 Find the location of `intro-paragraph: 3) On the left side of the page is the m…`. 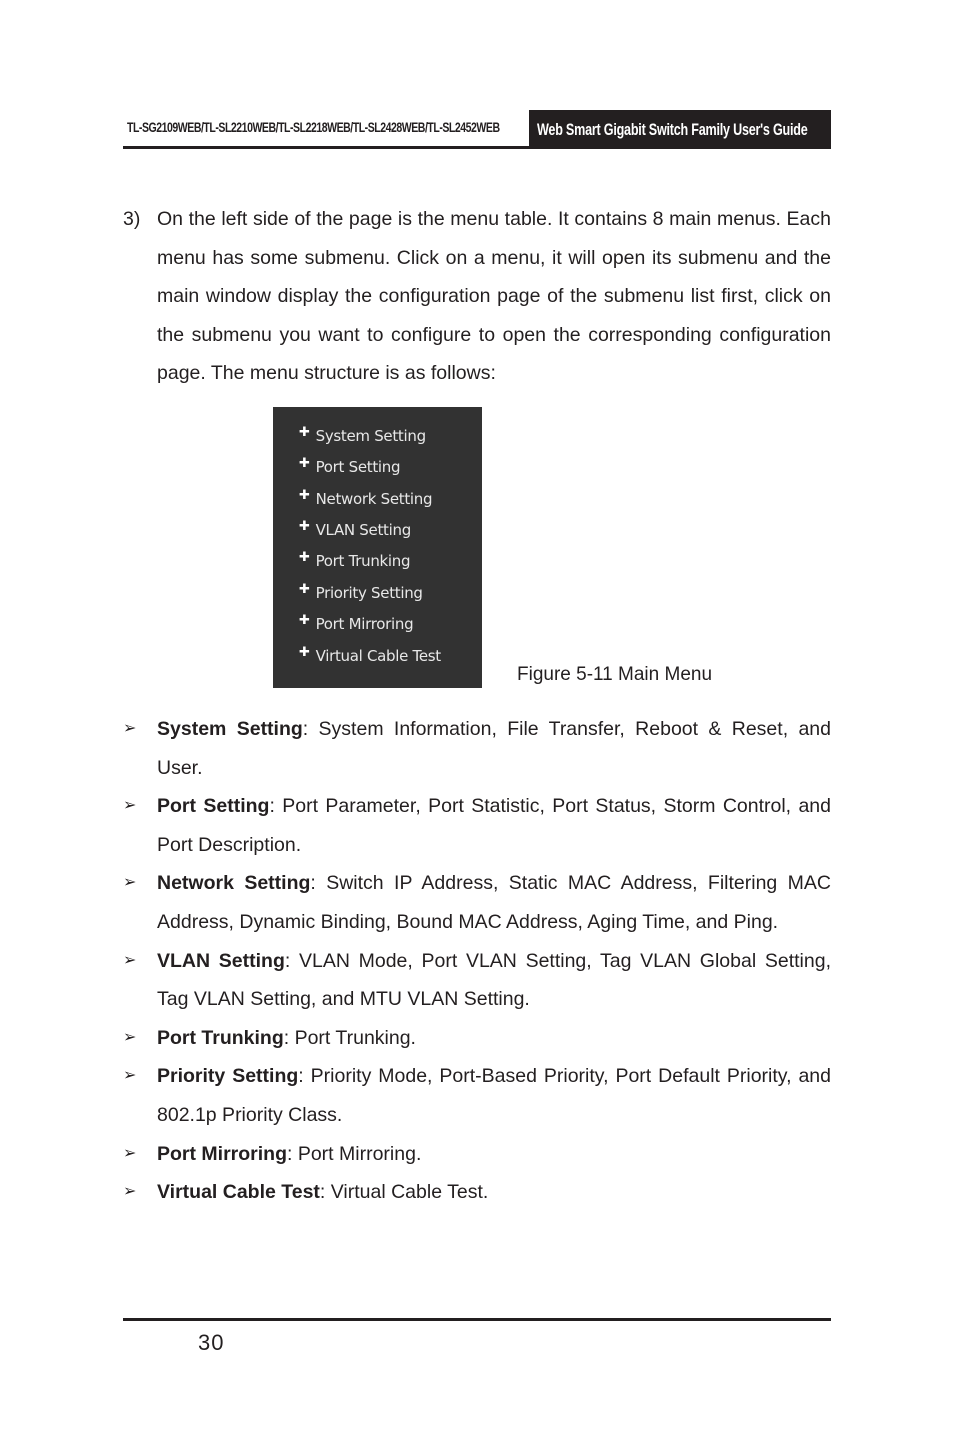

intro-paragraph: 3) On the left side of the page is the m… is located at coordinates (477, 296).